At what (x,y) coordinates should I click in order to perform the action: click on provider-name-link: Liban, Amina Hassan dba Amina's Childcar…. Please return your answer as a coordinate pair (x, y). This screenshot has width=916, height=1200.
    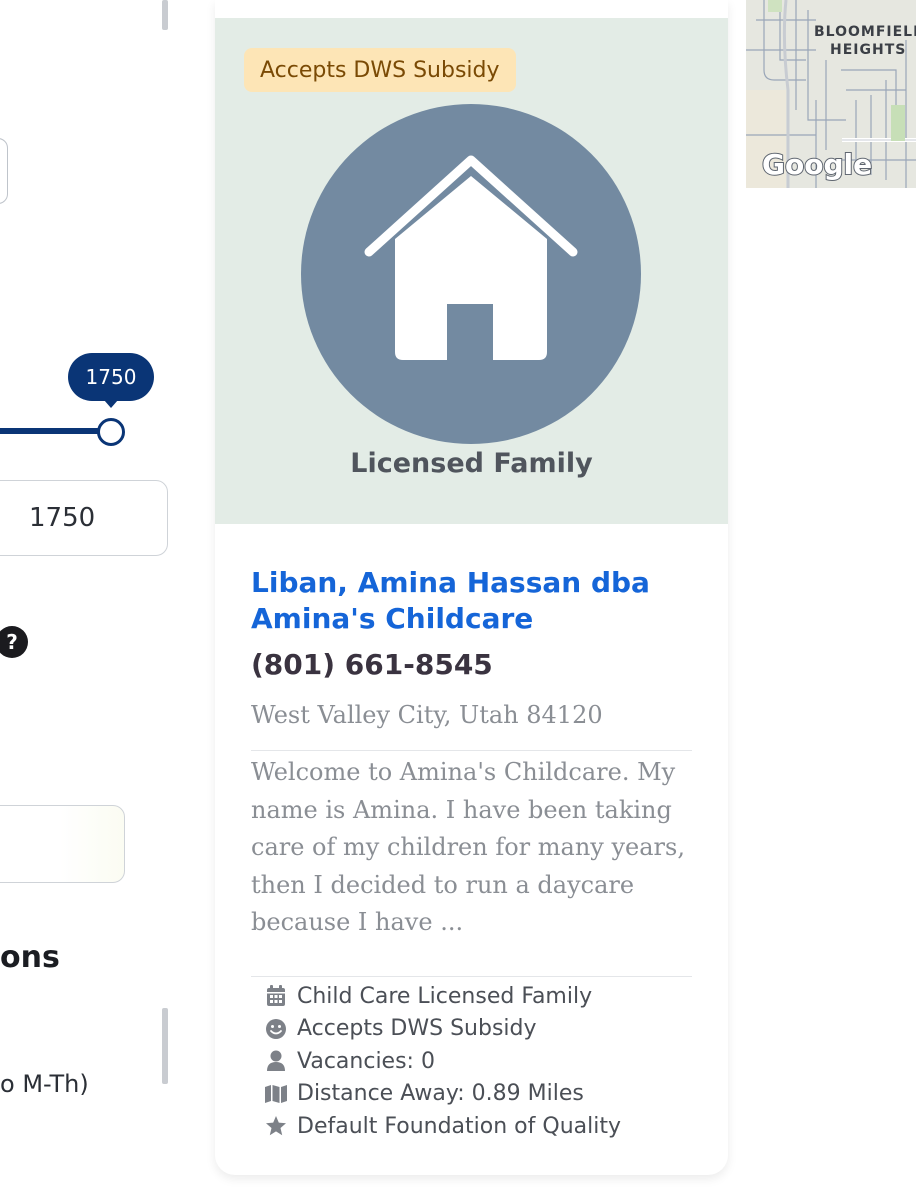
    Looking at the image, I should click on (471, 601).